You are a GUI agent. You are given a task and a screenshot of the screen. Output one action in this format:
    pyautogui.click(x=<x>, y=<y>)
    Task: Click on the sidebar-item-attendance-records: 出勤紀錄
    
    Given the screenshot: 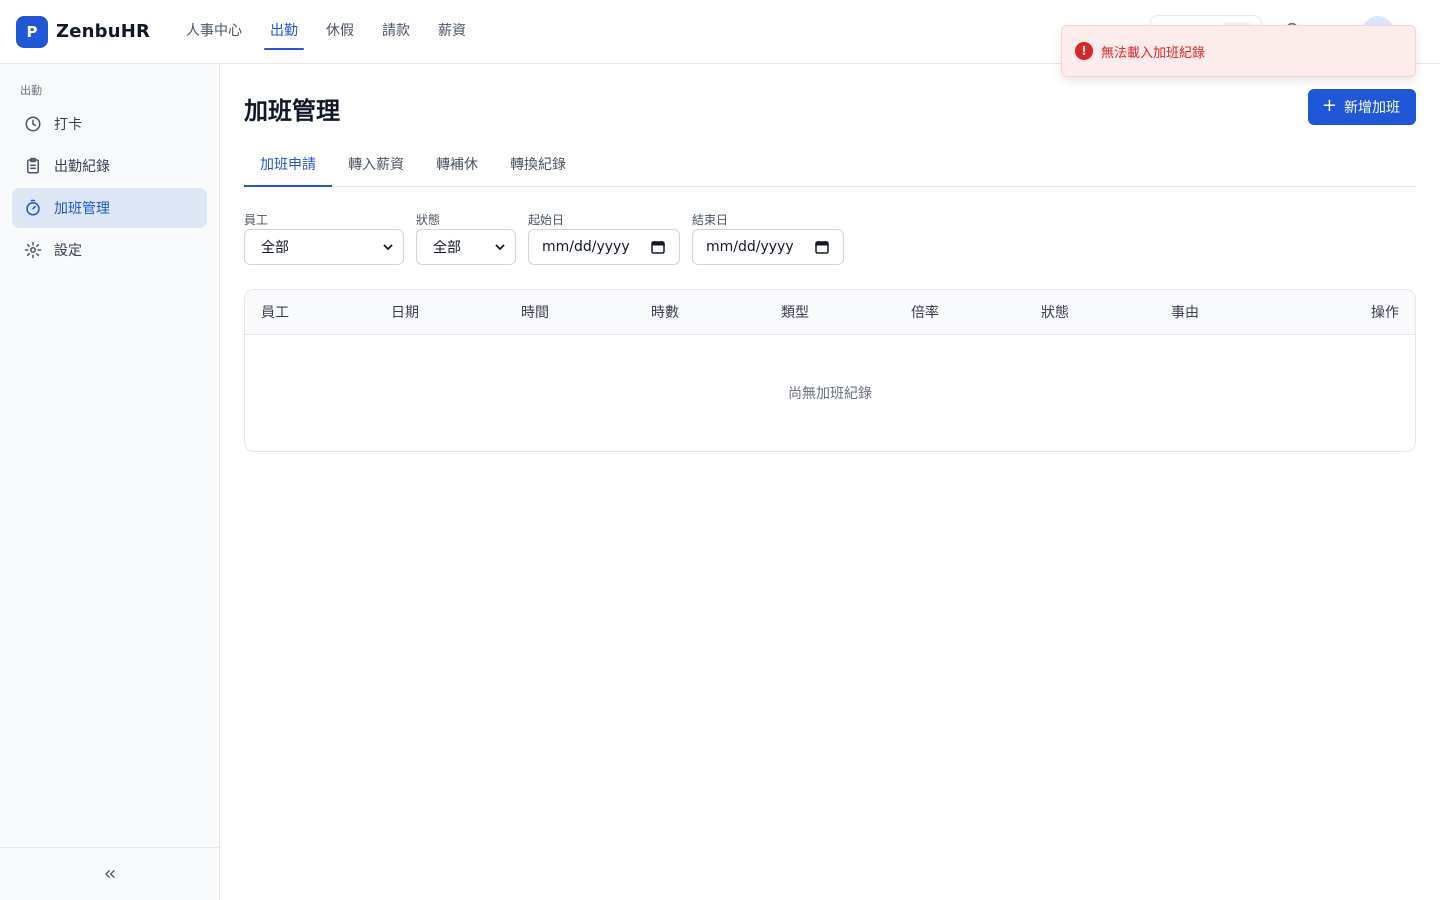 What is the action you would take?
    pyautogui.click(x=109, y=166)
    